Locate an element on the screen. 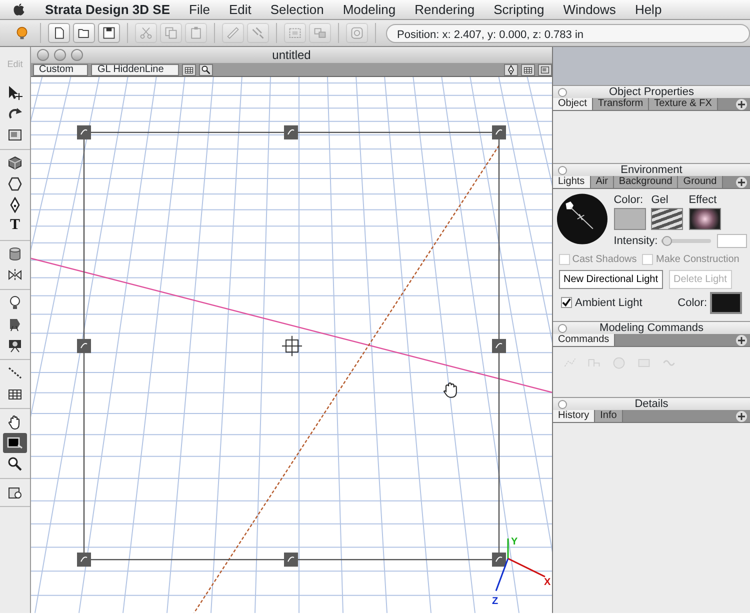  panel-tab: Info is located at coordinates (609, 416).